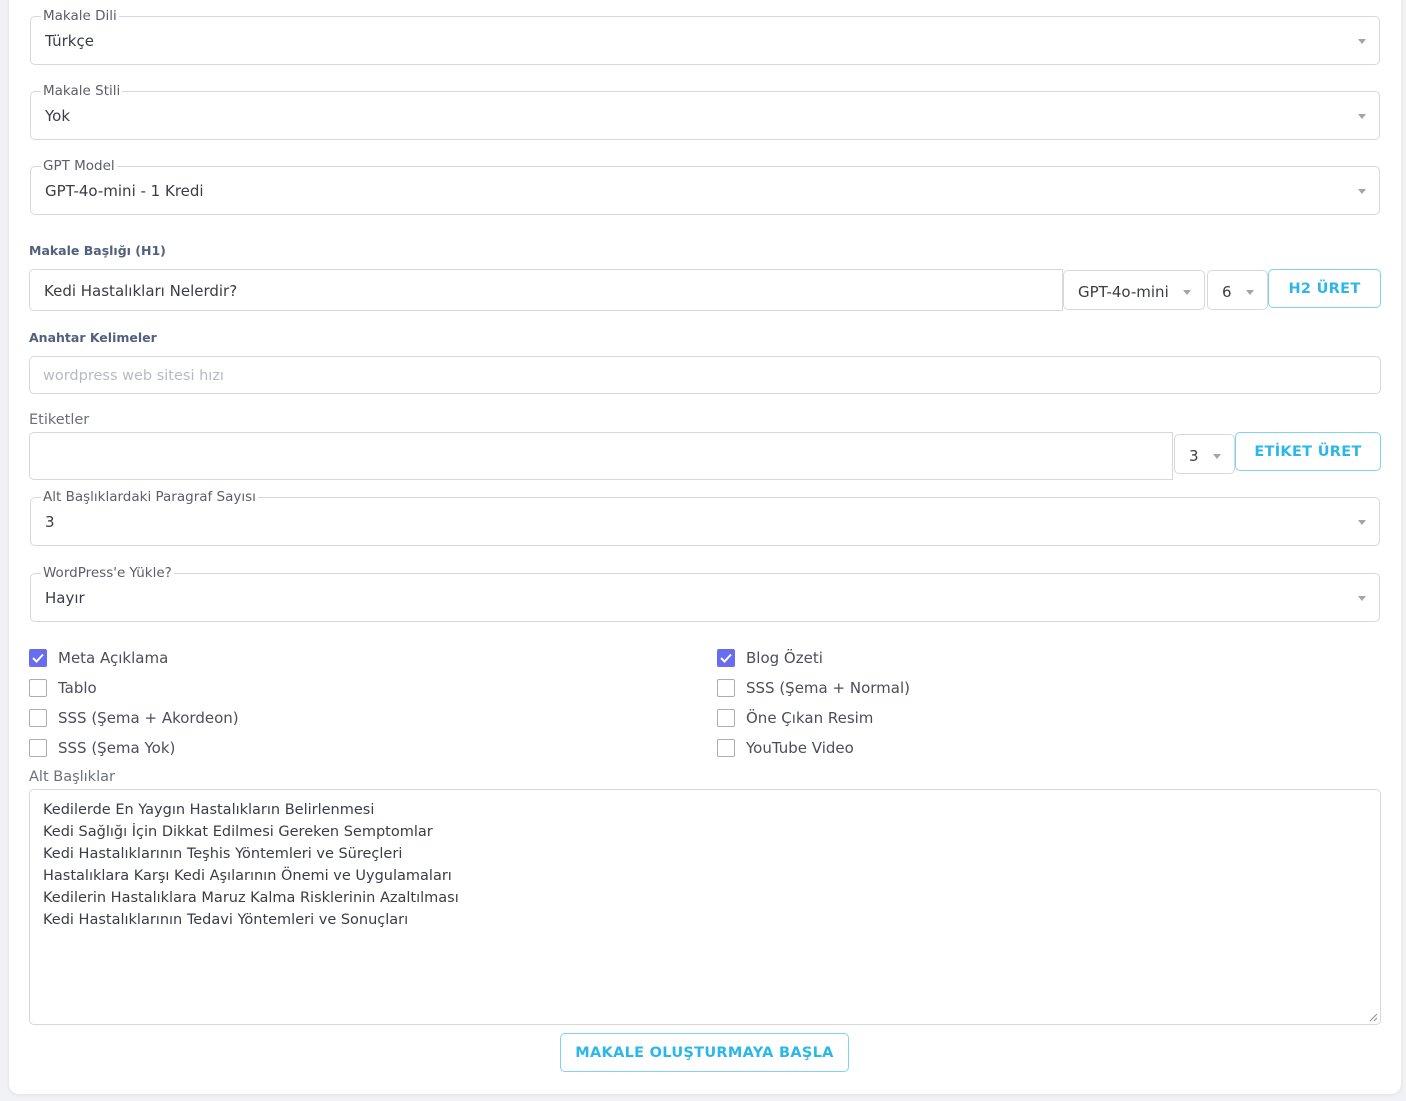 Image resolution: width=1406 pixels, height=1101 pixels. I want to click on faq-no-schema-label: SSS (Şema Yok), so click(117, 748).